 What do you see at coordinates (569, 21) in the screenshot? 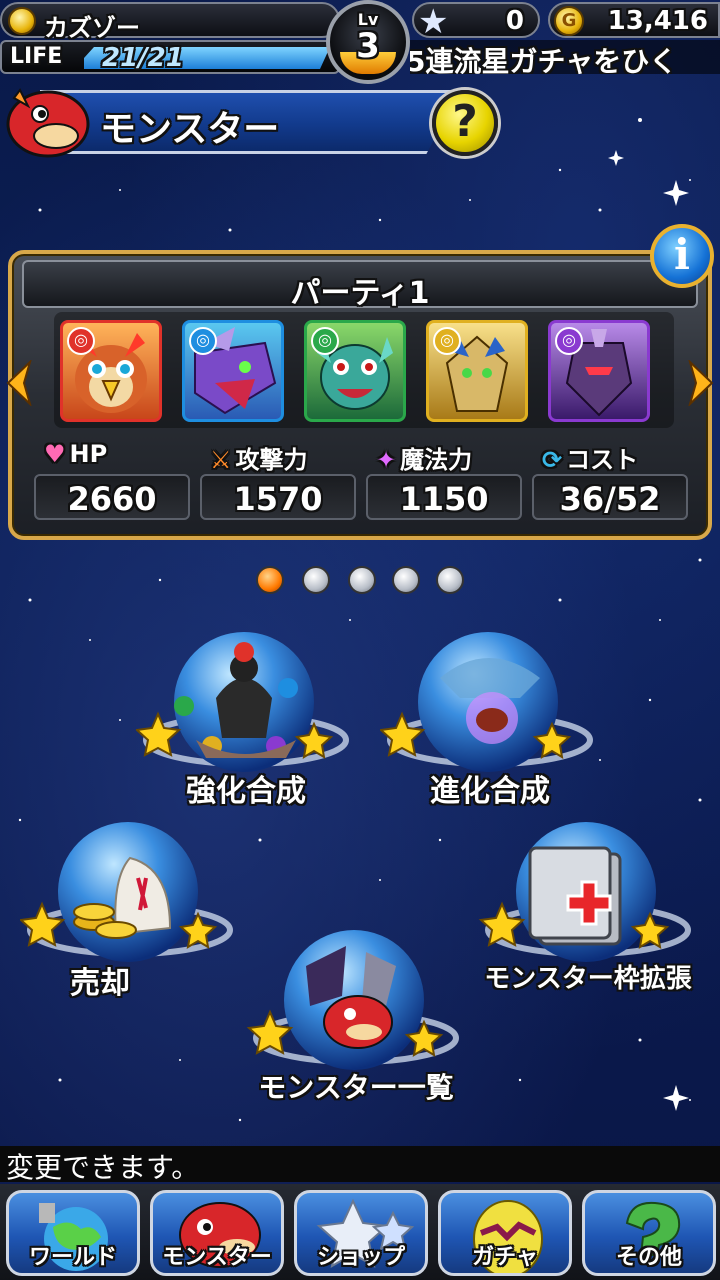
I see `gold-coin-icon: G` at bounding box center [569, 21].